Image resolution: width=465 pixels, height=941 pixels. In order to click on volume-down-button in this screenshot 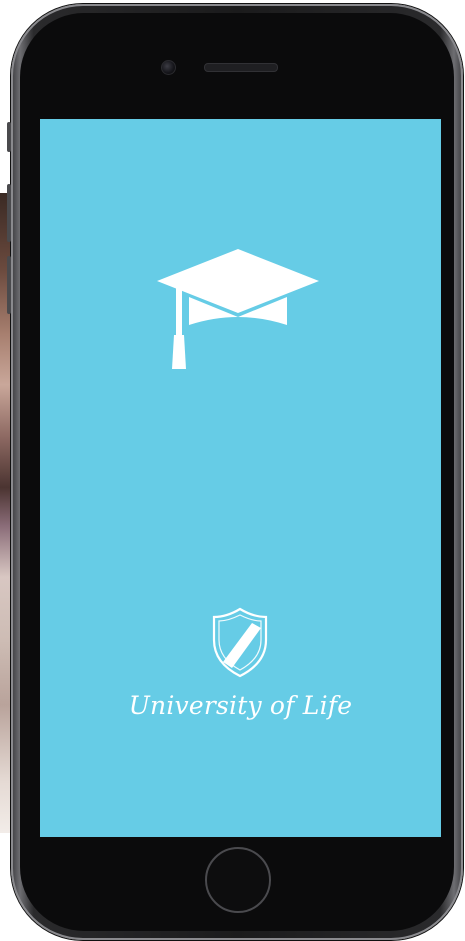, I will do `click(9, 285)`.